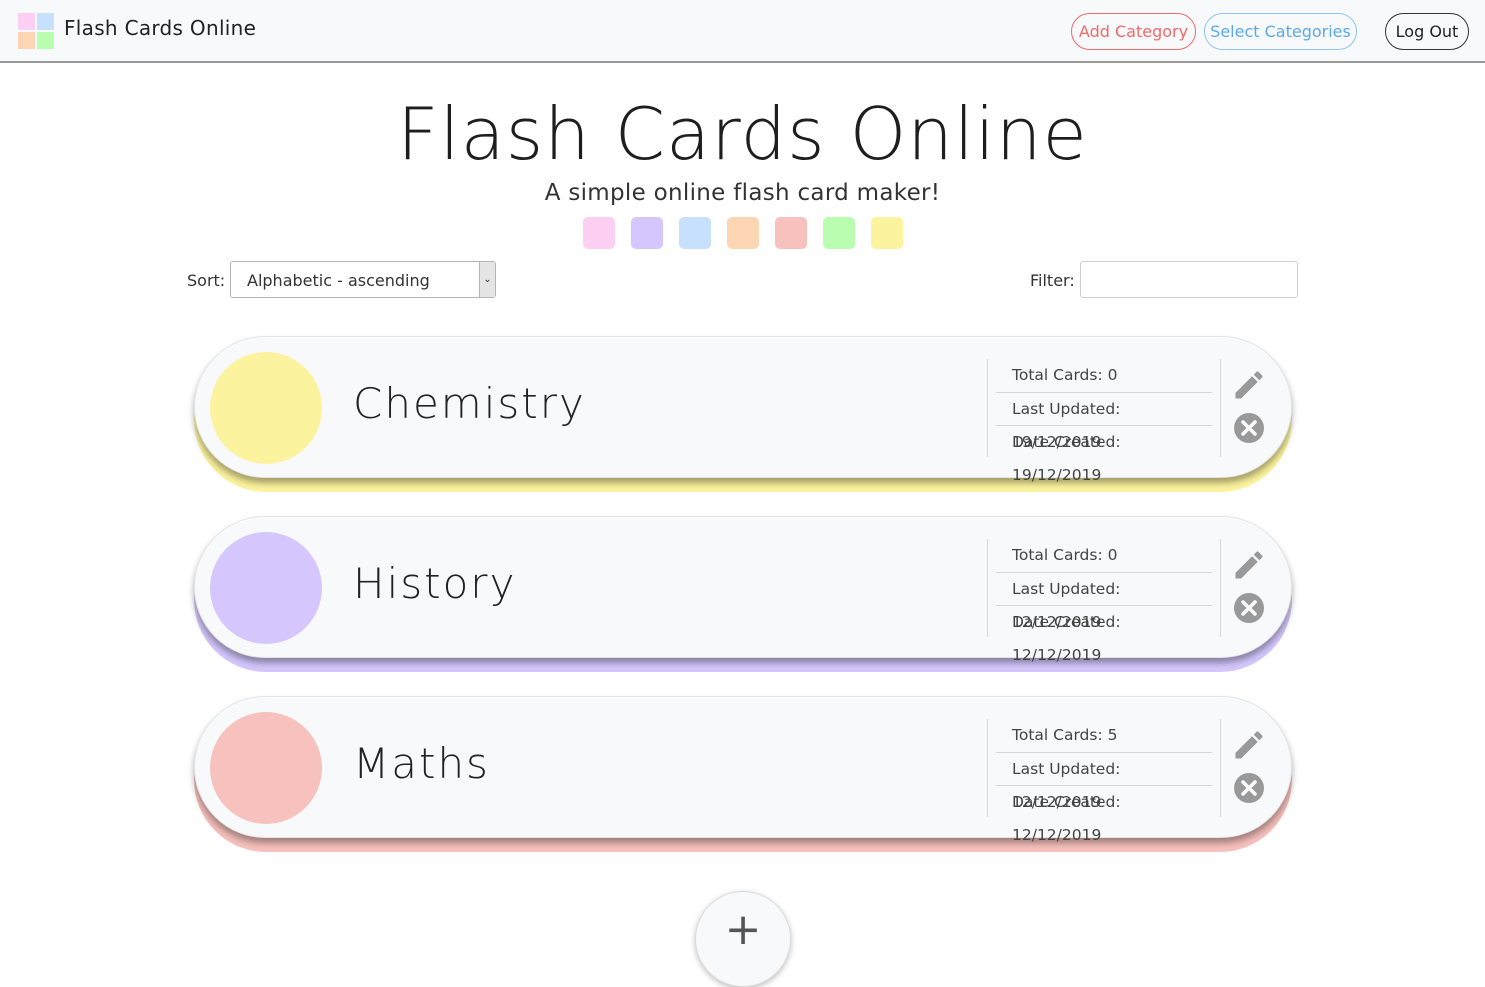 Image resolution: width=1485 pixels, height=987 pixels. Describe the element at coordinates (1065, 735) in the screenshot. I see `total-cards: Total Cards: 5` at that location.